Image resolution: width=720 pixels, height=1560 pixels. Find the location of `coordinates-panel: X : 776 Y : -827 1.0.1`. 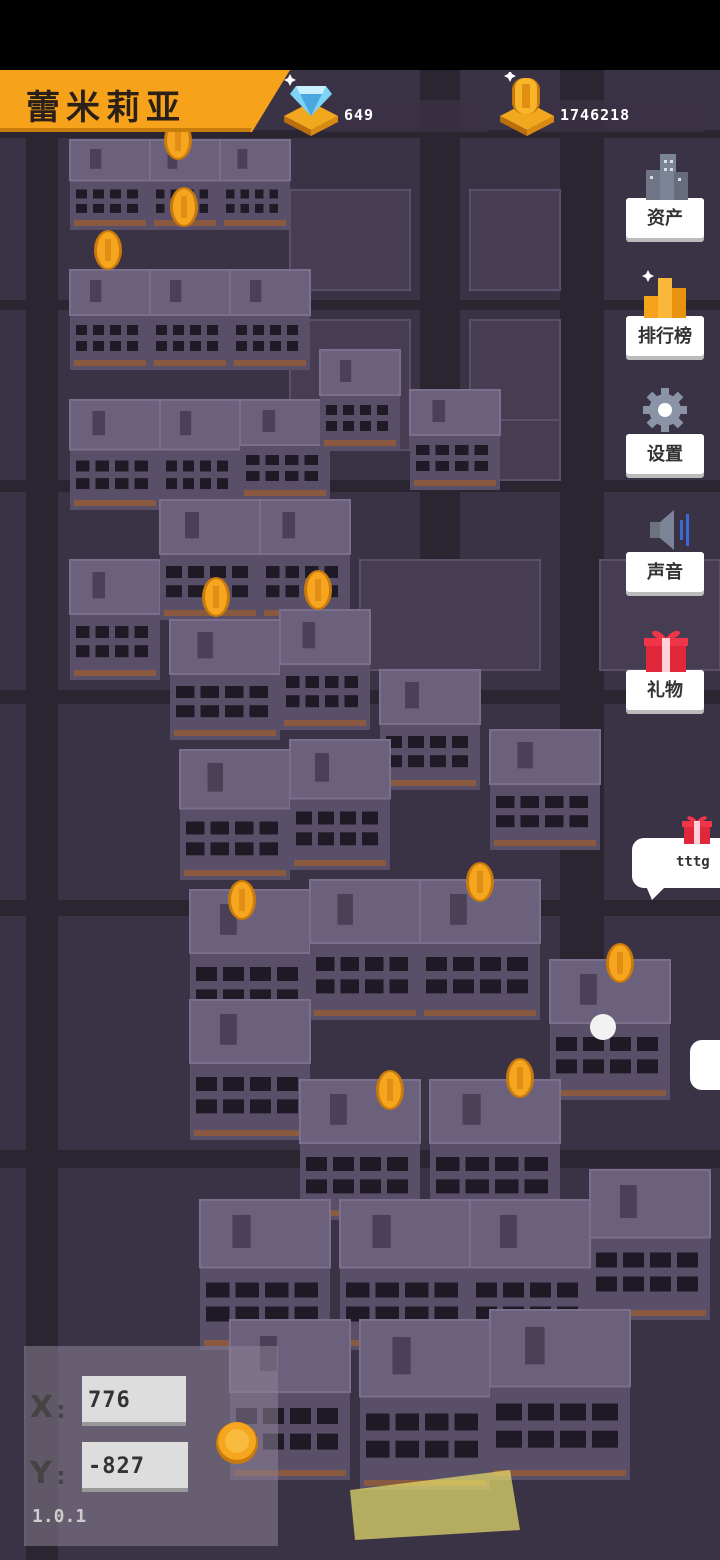

coordinates-panel: X : 776 Y : -827 1.0.1 is located at coordinates (151, 1446).